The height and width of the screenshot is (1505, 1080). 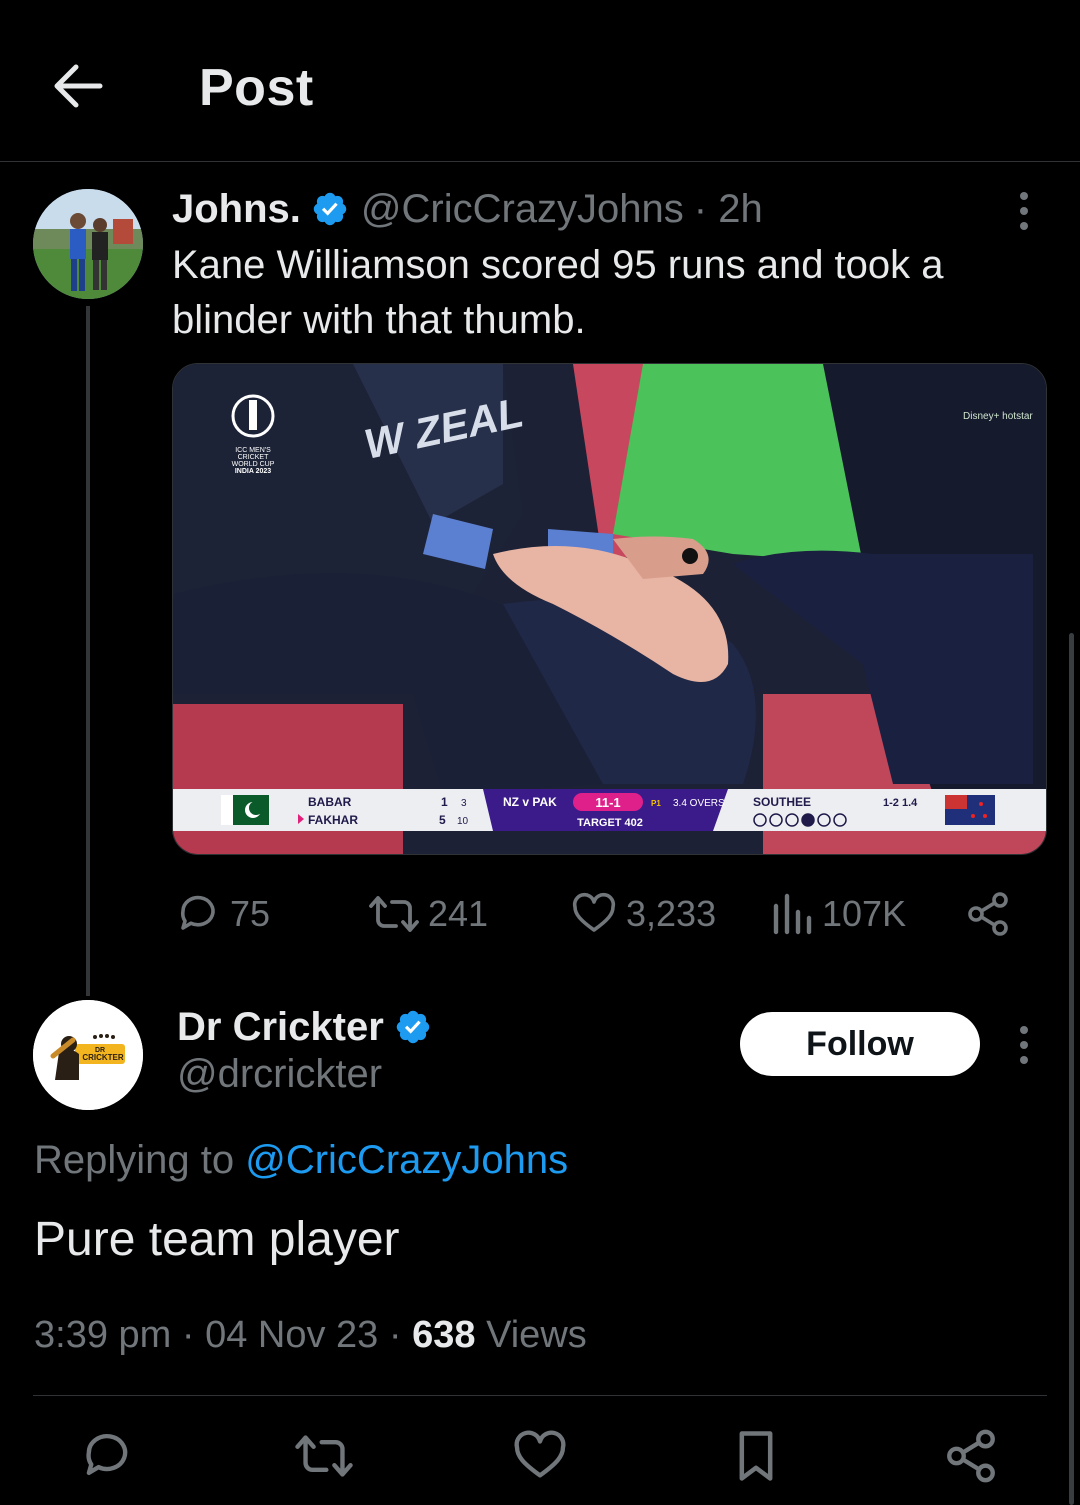 What do you see at coordinates (333, 820) in the screenshot?
I see `svg-text: FAKHAR` at bounding box center [333, 820].